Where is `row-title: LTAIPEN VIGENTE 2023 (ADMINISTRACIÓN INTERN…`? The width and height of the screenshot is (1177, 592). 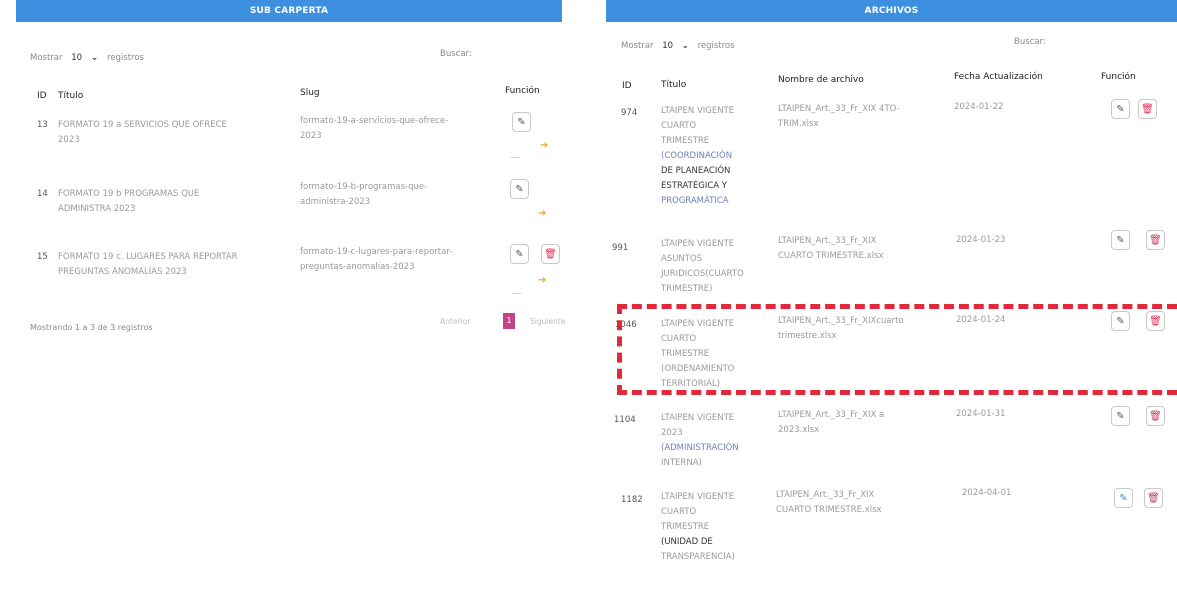 row-title: LTAIPEN VIGENTE 2023 (ADMINISTRACIÓN INTERN… is located at coordinates (718, 441).